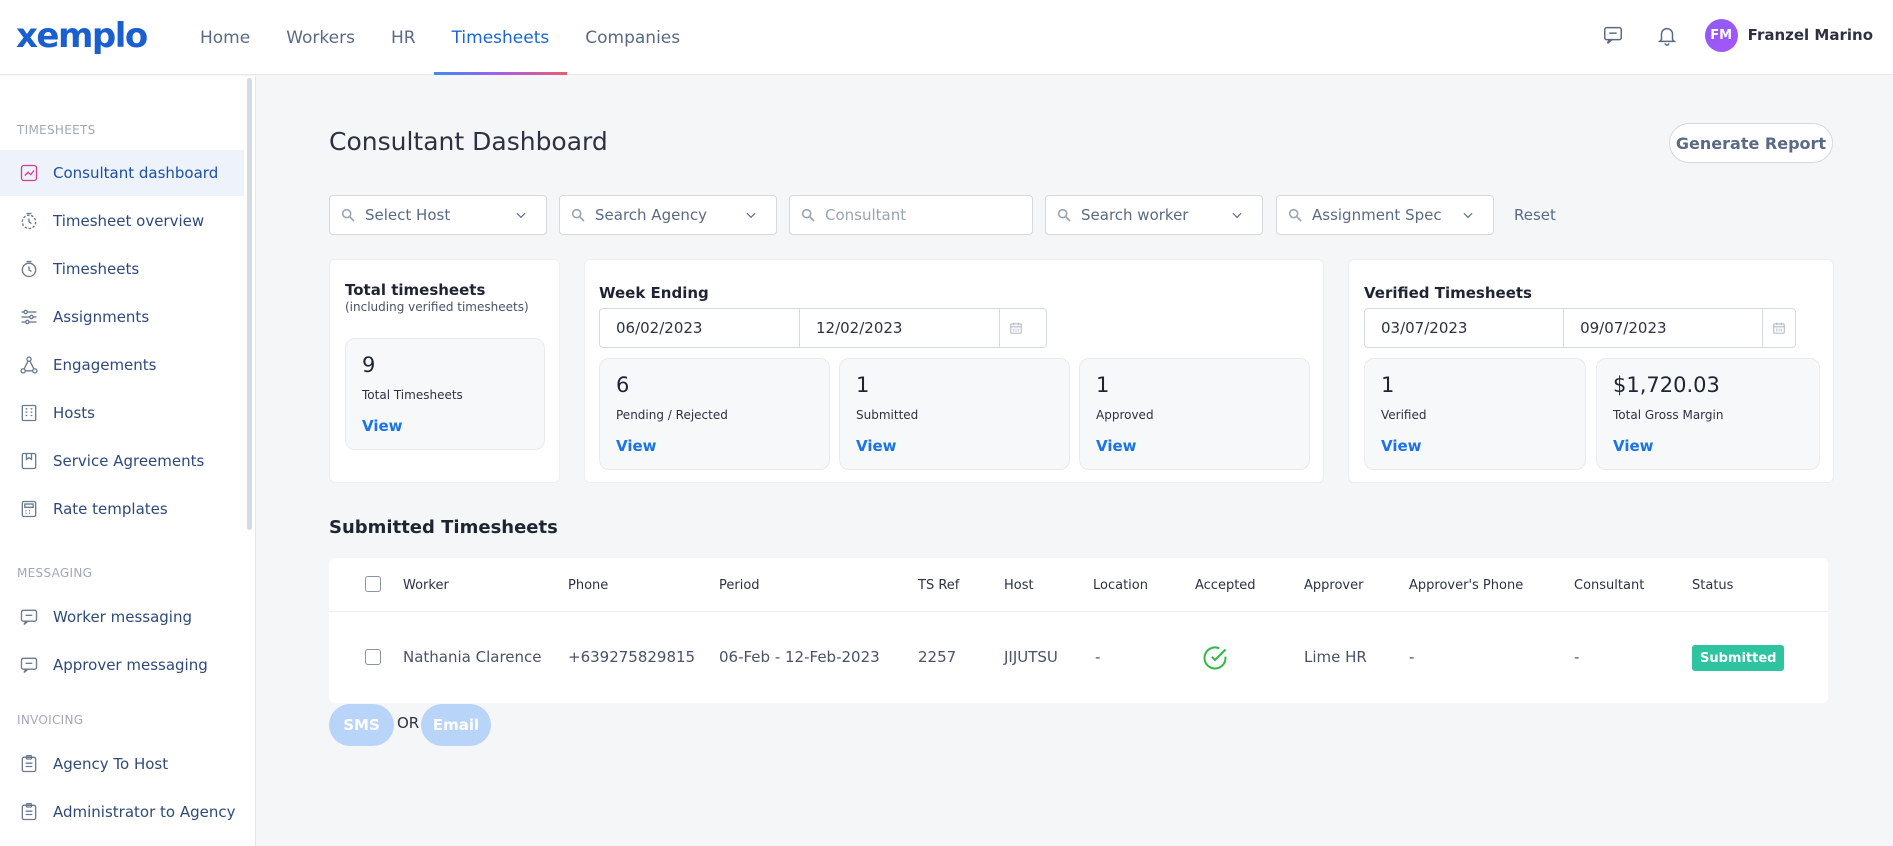  I want to click on stat-label: Pending / Rejected, so click(672, 415).